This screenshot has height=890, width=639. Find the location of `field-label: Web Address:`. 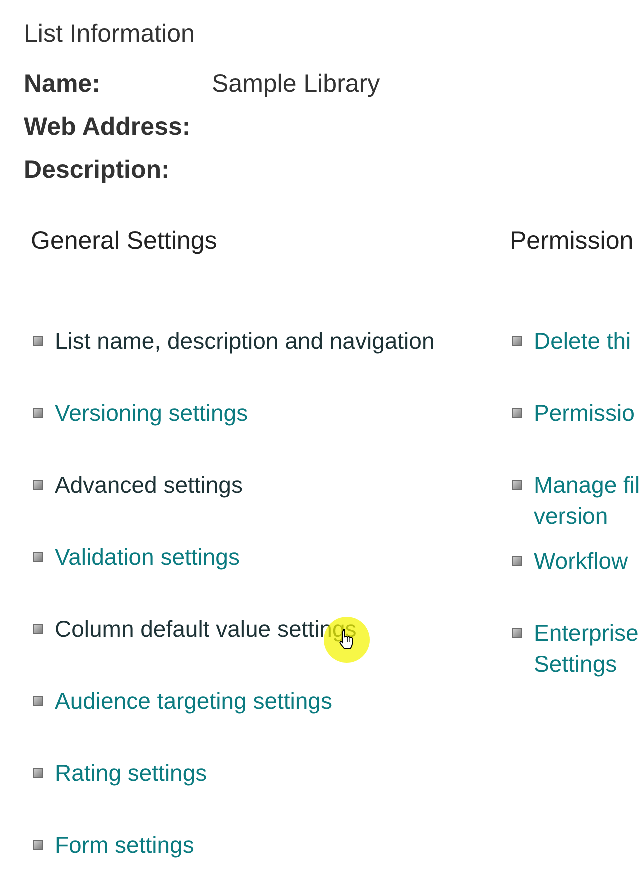

field-label: Web Address: is located at coordinates (108, 127).